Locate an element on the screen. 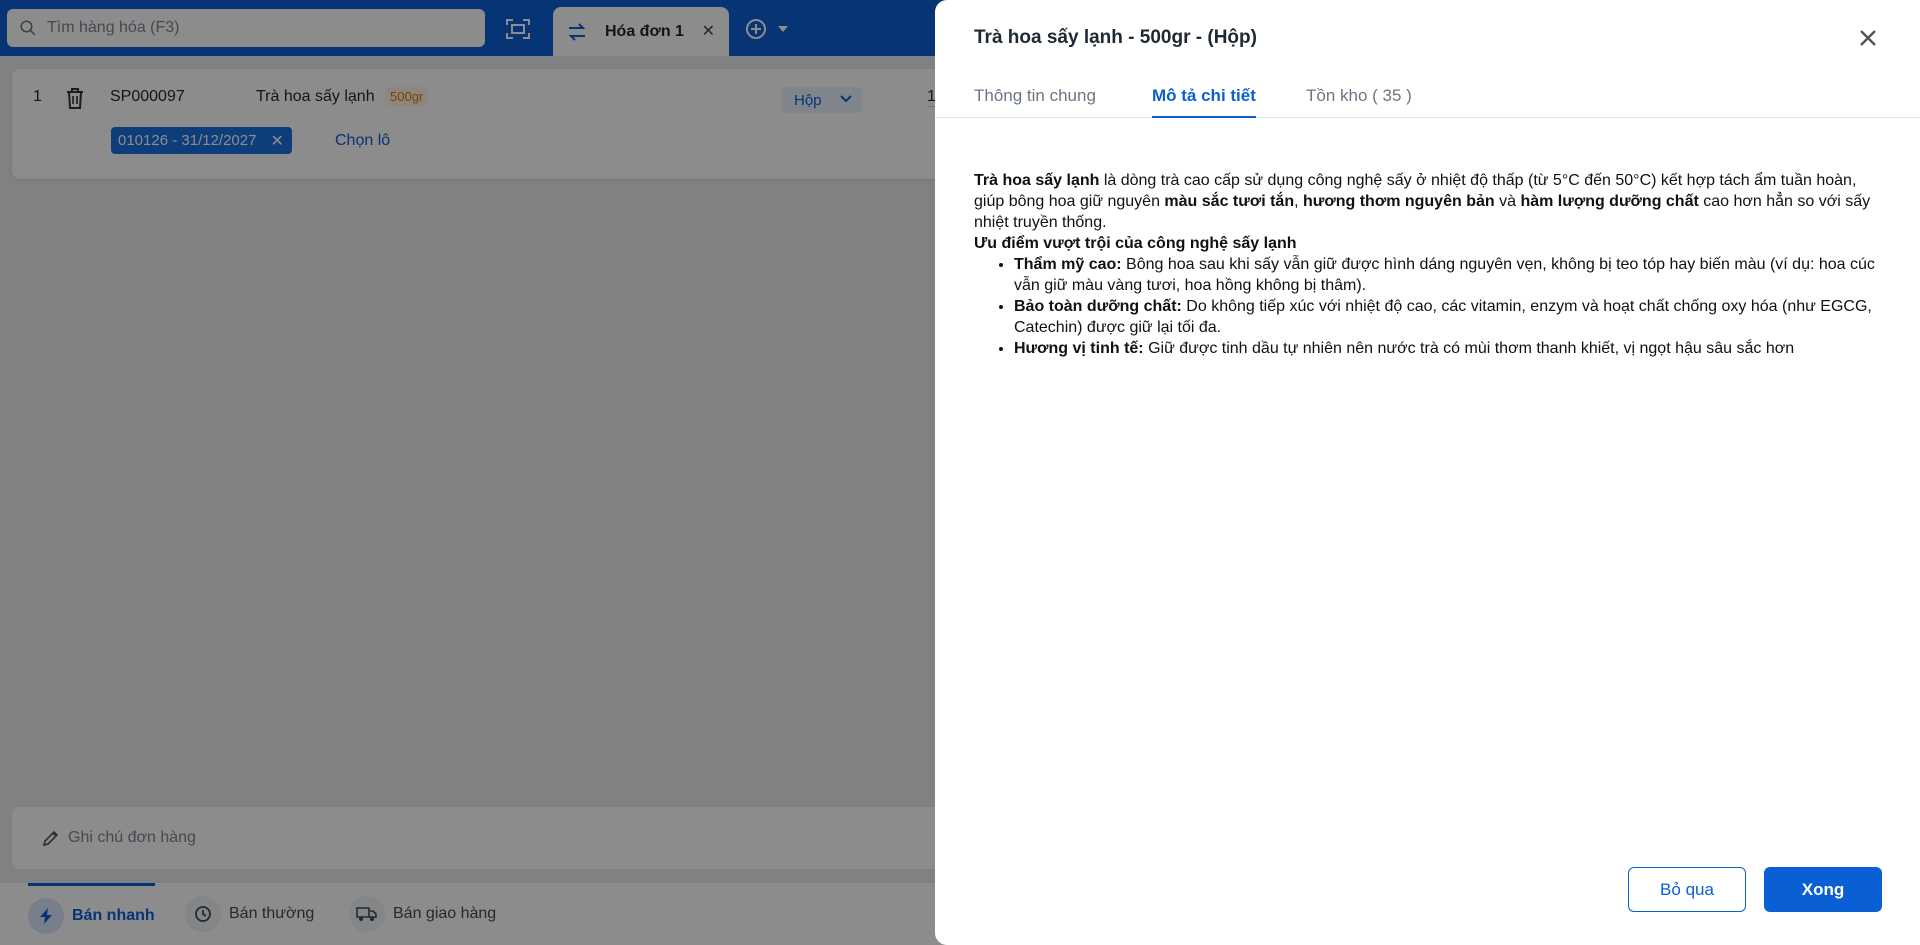 This screenshot has width=1920, height=945. tab-detail-description: Mô tả chi tiết is located at coordinates (1204, 102).